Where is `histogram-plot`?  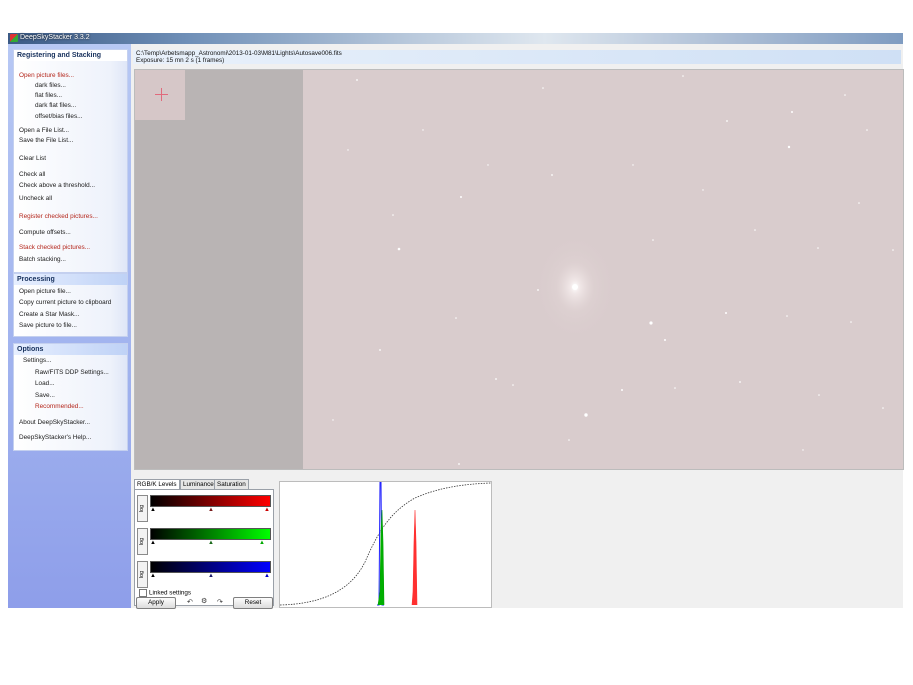
histogram-plot is located at coordinates (385, 543).